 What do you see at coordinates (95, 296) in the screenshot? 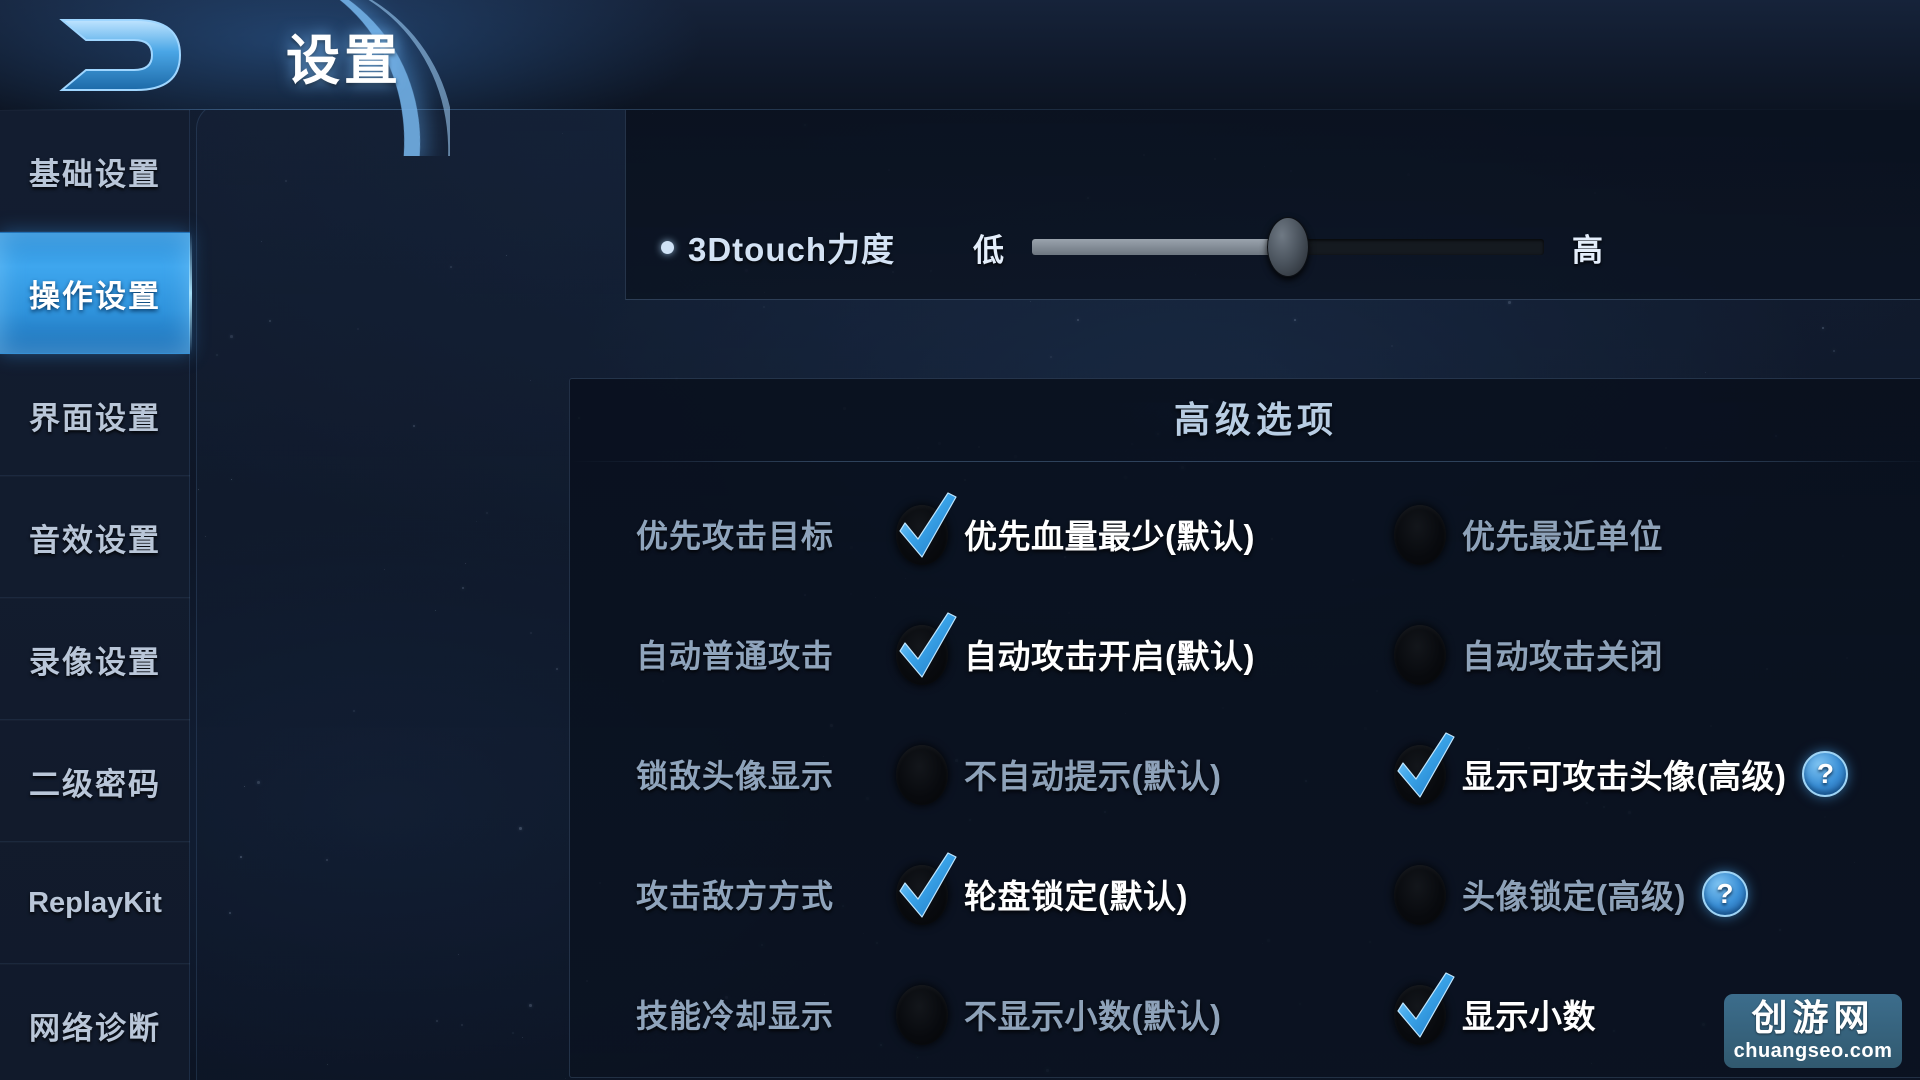
I see `sidebar-item-label: 操作设置` at bounding box center [95, 296].